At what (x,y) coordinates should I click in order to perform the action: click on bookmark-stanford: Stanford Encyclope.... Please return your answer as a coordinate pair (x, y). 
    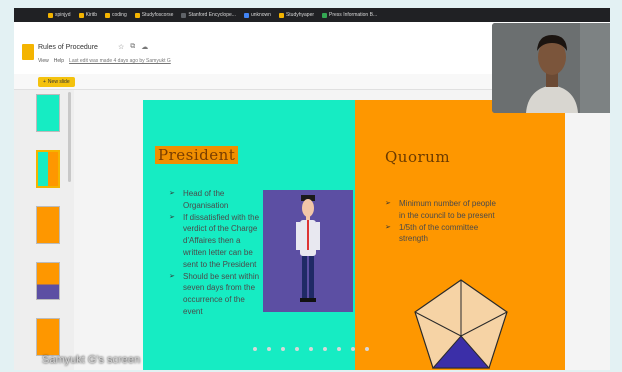
    Looking at the image, I should click on (208, 15).